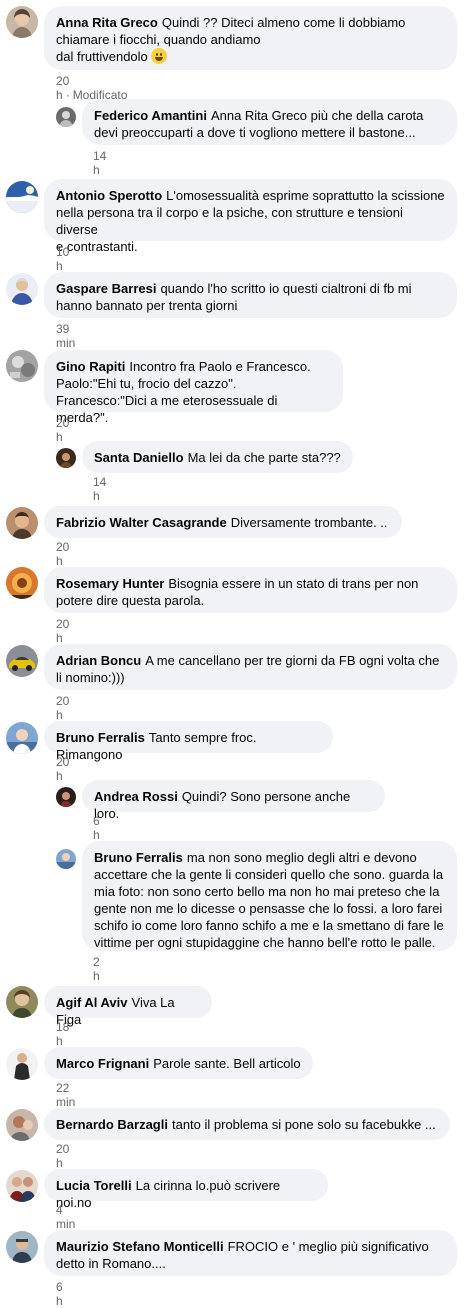  What do you see at coordinates (92, 88) in the screenshot?
I see `comment-meta: 20 h · Modificato` at bounding box center [92, 88].